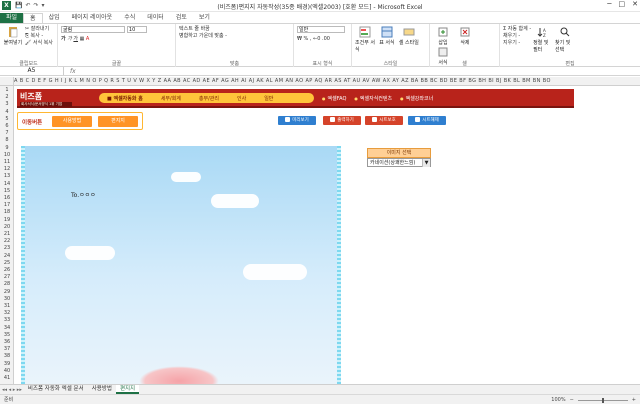 This screenshot has height=404, width=640. Describe the element at coordinates (54, 18) in the screenshot. I see `tab-insert: 삽입` at that location.